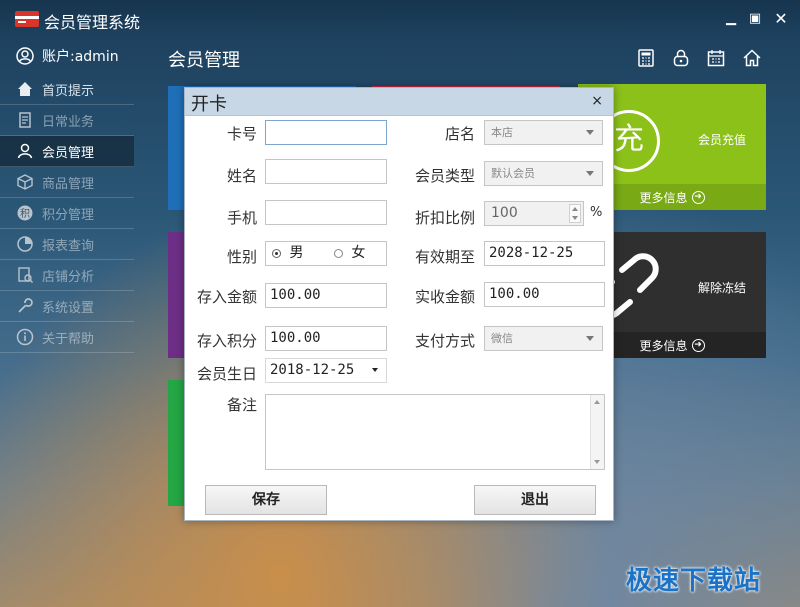  Describe the element at coordinates (597, 101) in the screenshot. I see `dialog-close-button: ×` at that location.